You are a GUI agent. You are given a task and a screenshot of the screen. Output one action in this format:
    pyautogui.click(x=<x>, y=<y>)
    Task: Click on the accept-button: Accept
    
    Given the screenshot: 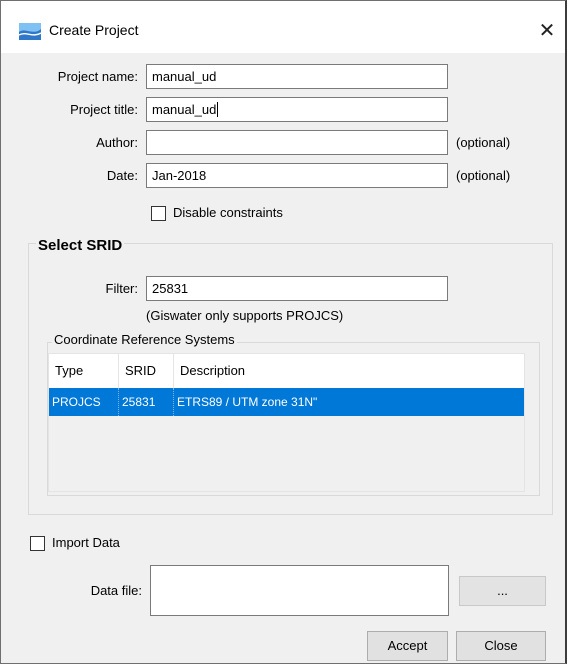 What is the action you would take?
    pyautogui.click(x=407, y=646)
    